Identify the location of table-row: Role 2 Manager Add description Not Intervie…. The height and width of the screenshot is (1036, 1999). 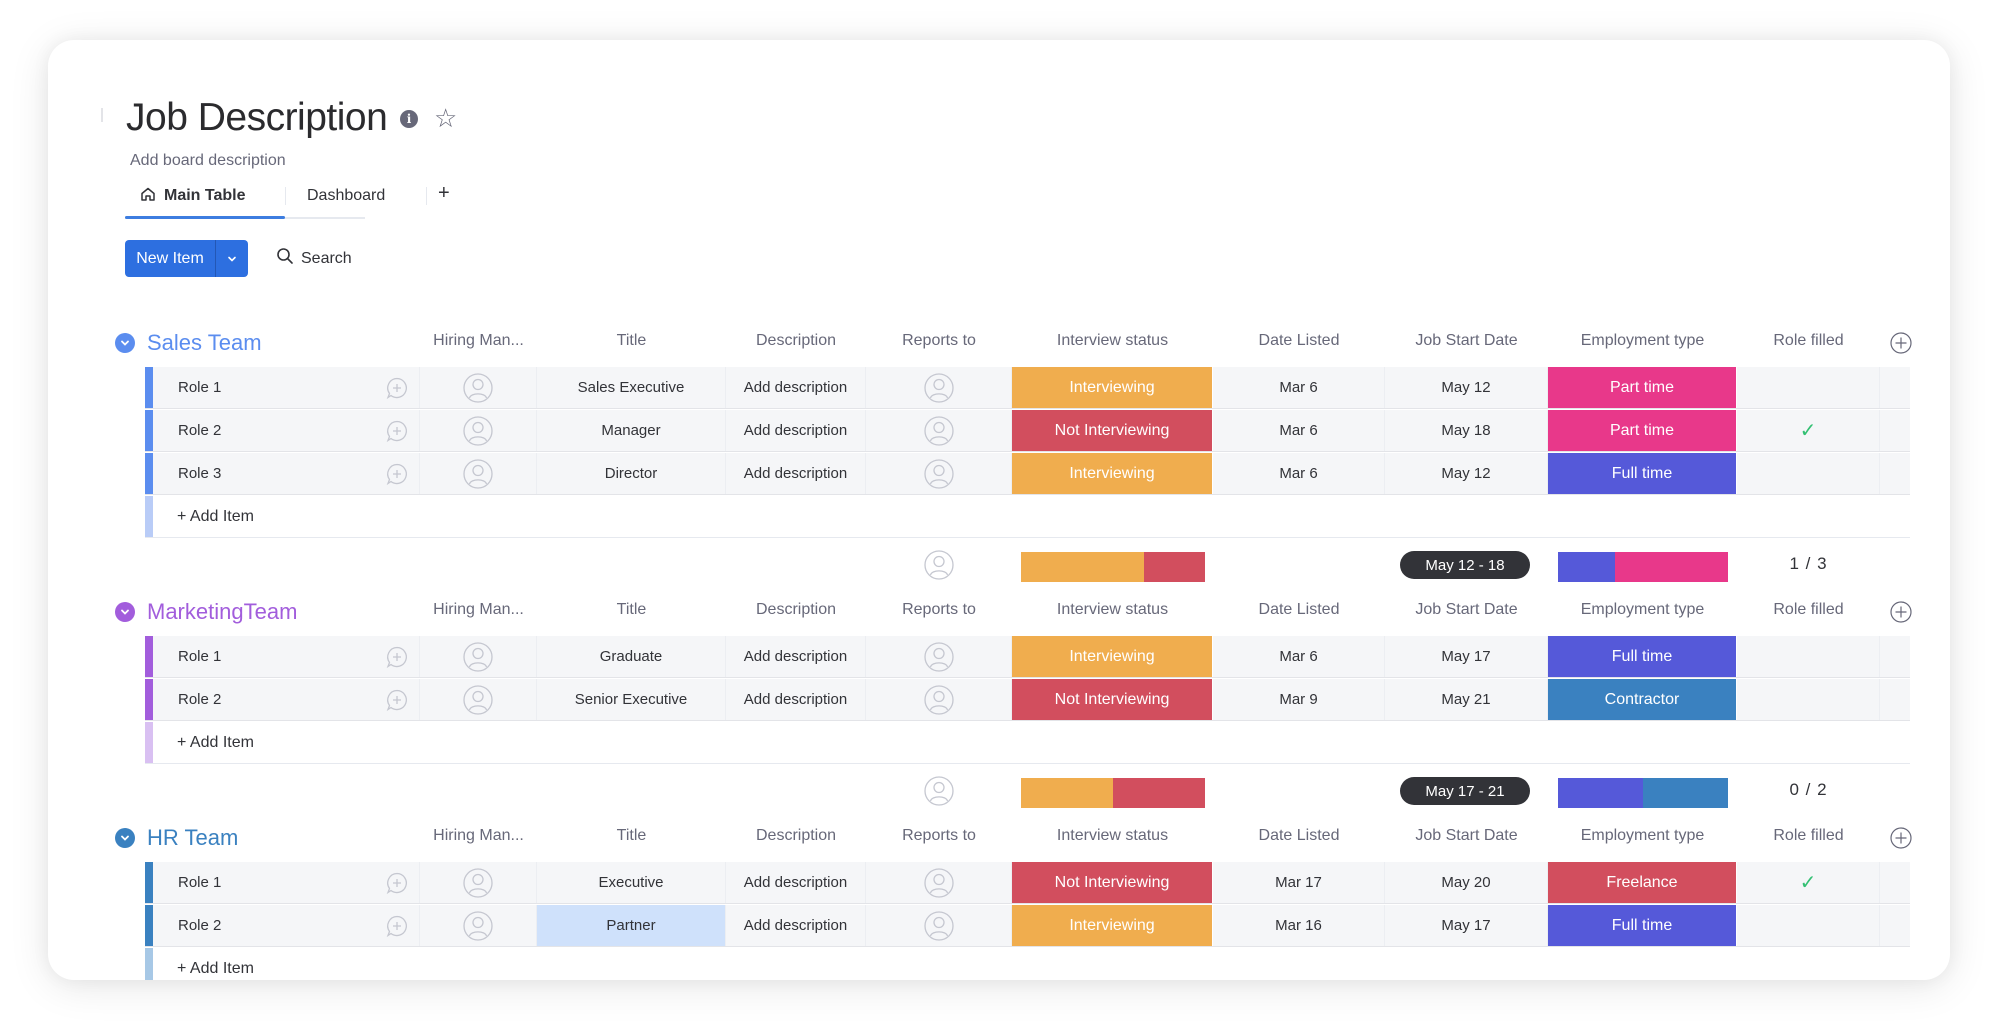
(1027, 431).